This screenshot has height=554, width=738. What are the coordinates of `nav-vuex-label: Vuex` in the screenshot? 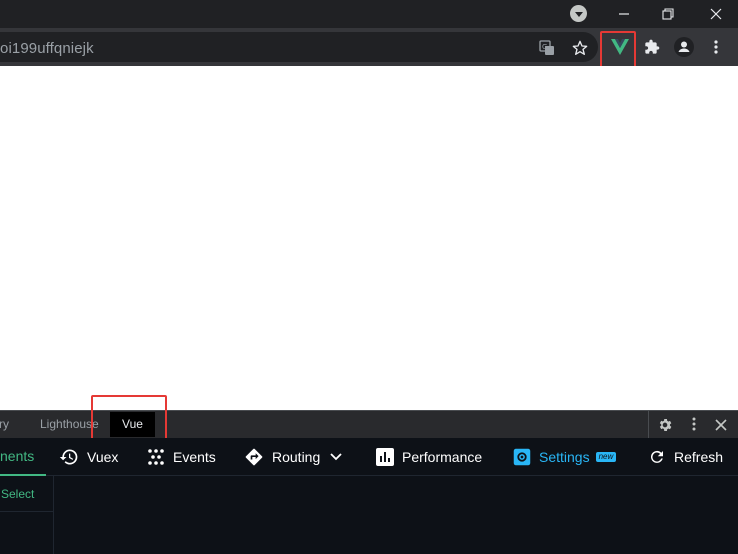 It's located at (103, 457).